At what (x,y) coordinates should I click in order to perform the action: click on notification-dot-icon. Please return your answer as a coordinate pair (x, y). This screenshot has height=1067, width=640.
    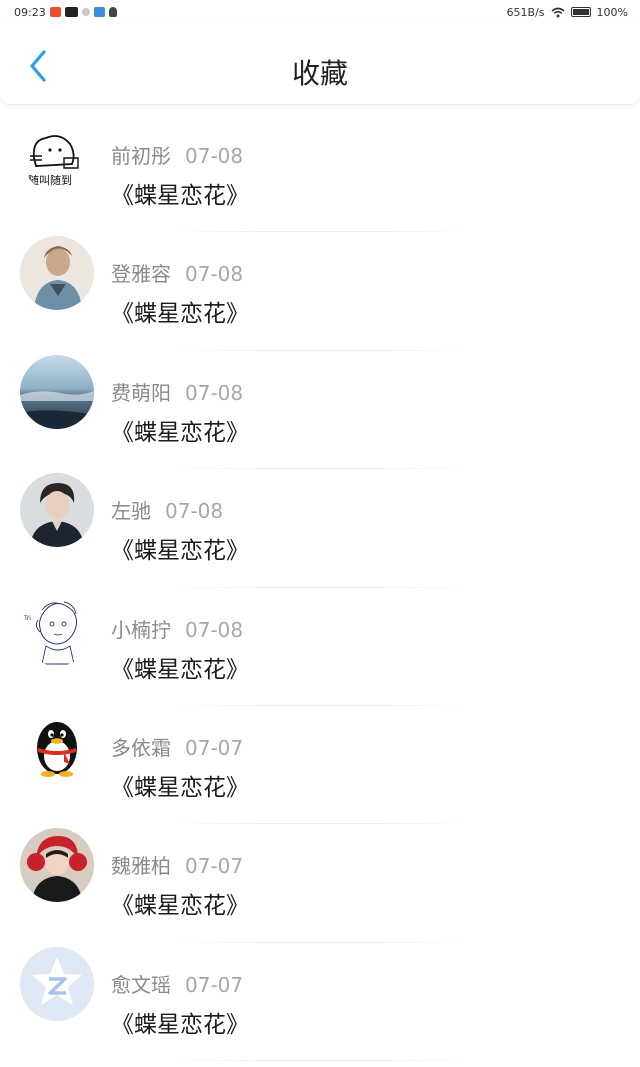
    Looking at the image, I should click on (85, 12).